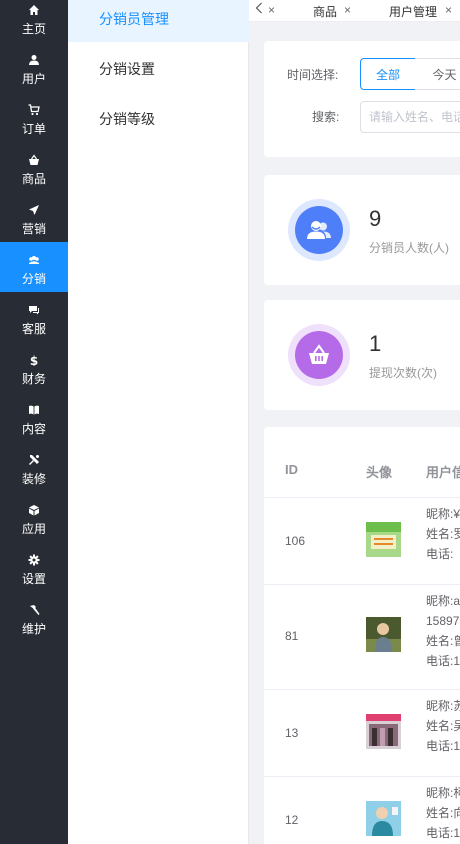  What do you see at coordinates (34, 260) in the screenshot?
I see `distribution-icon` at bounding box center [34, 260].